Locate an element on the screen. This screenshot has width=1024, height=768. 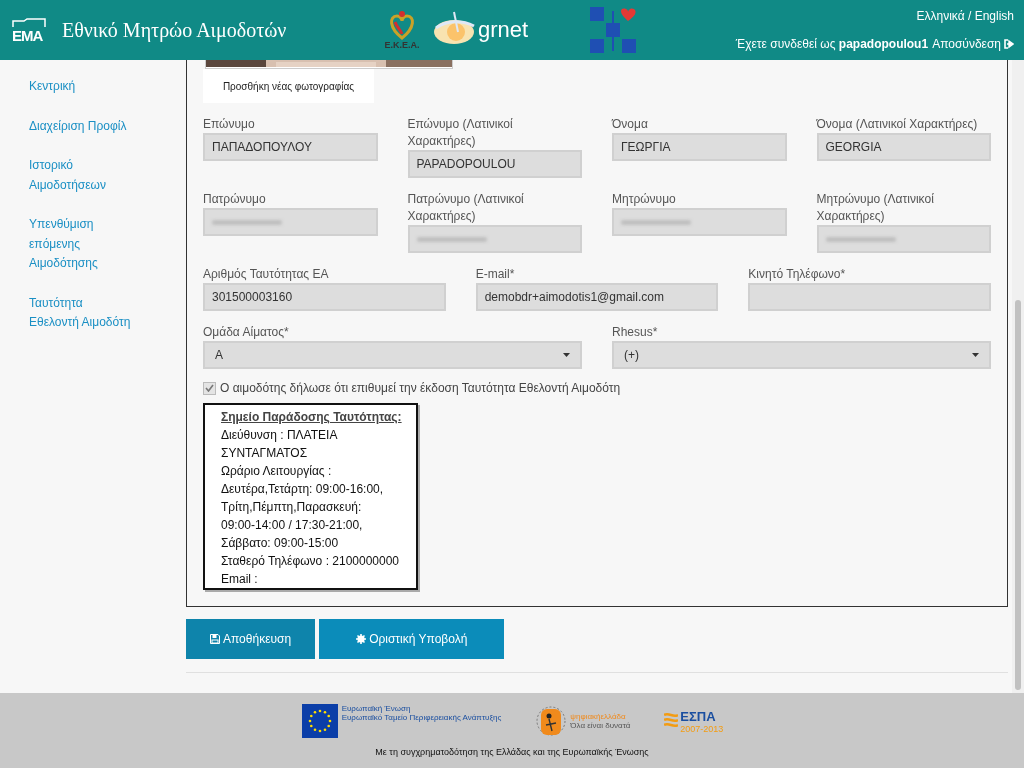
language-link: Ελληνικά / English is located at coordinates (965, 16).